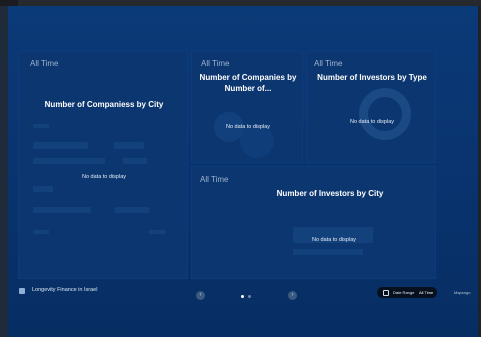  I want to click on previous-page-button: ‹, so click(200, 295).